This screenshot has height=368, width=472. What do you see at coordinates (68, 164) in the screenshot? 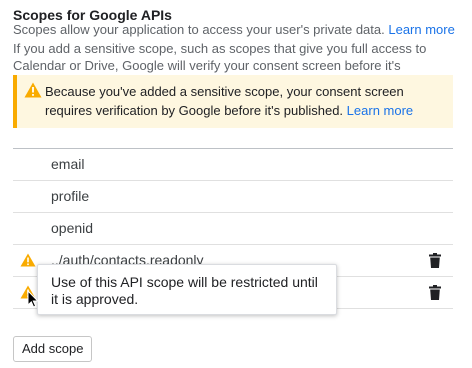
I see `scope-label: email` at bounding box center [68, 164].